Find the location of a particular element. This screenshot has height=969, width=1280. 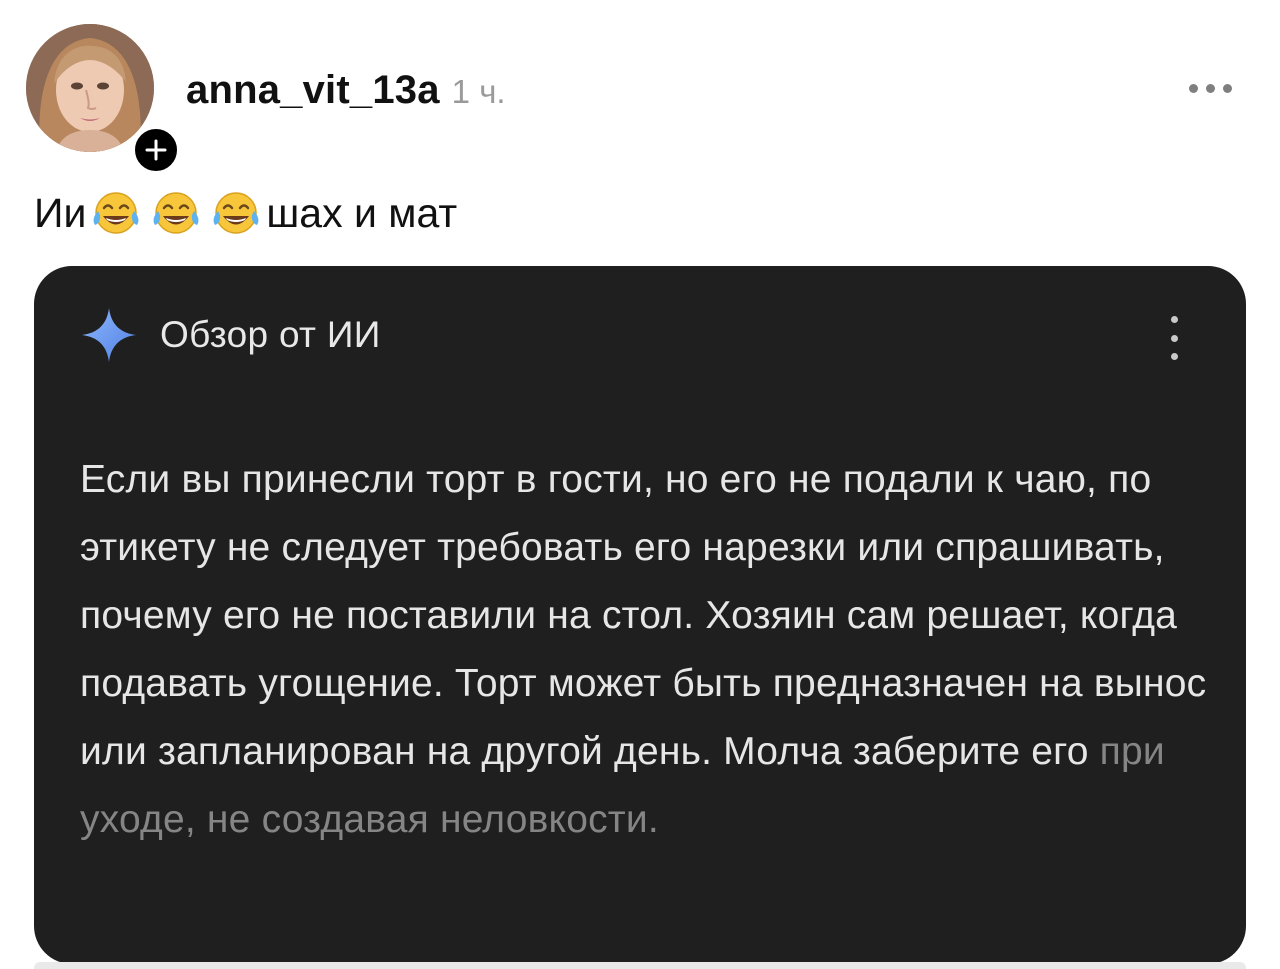

more-vertical-icon is located at coordinates (1174, 319).